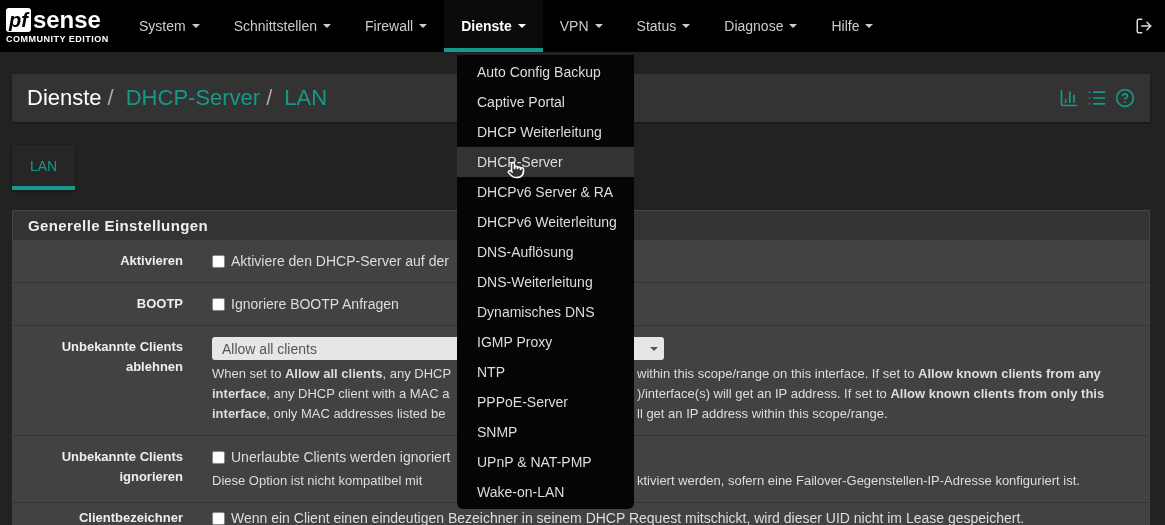 This screenshot has height=525, width=1165. What do you see at coordinates (306, 98) in the screenshot?
I see `breadcrumb-link: LAN` at bounding box center [306, 98].